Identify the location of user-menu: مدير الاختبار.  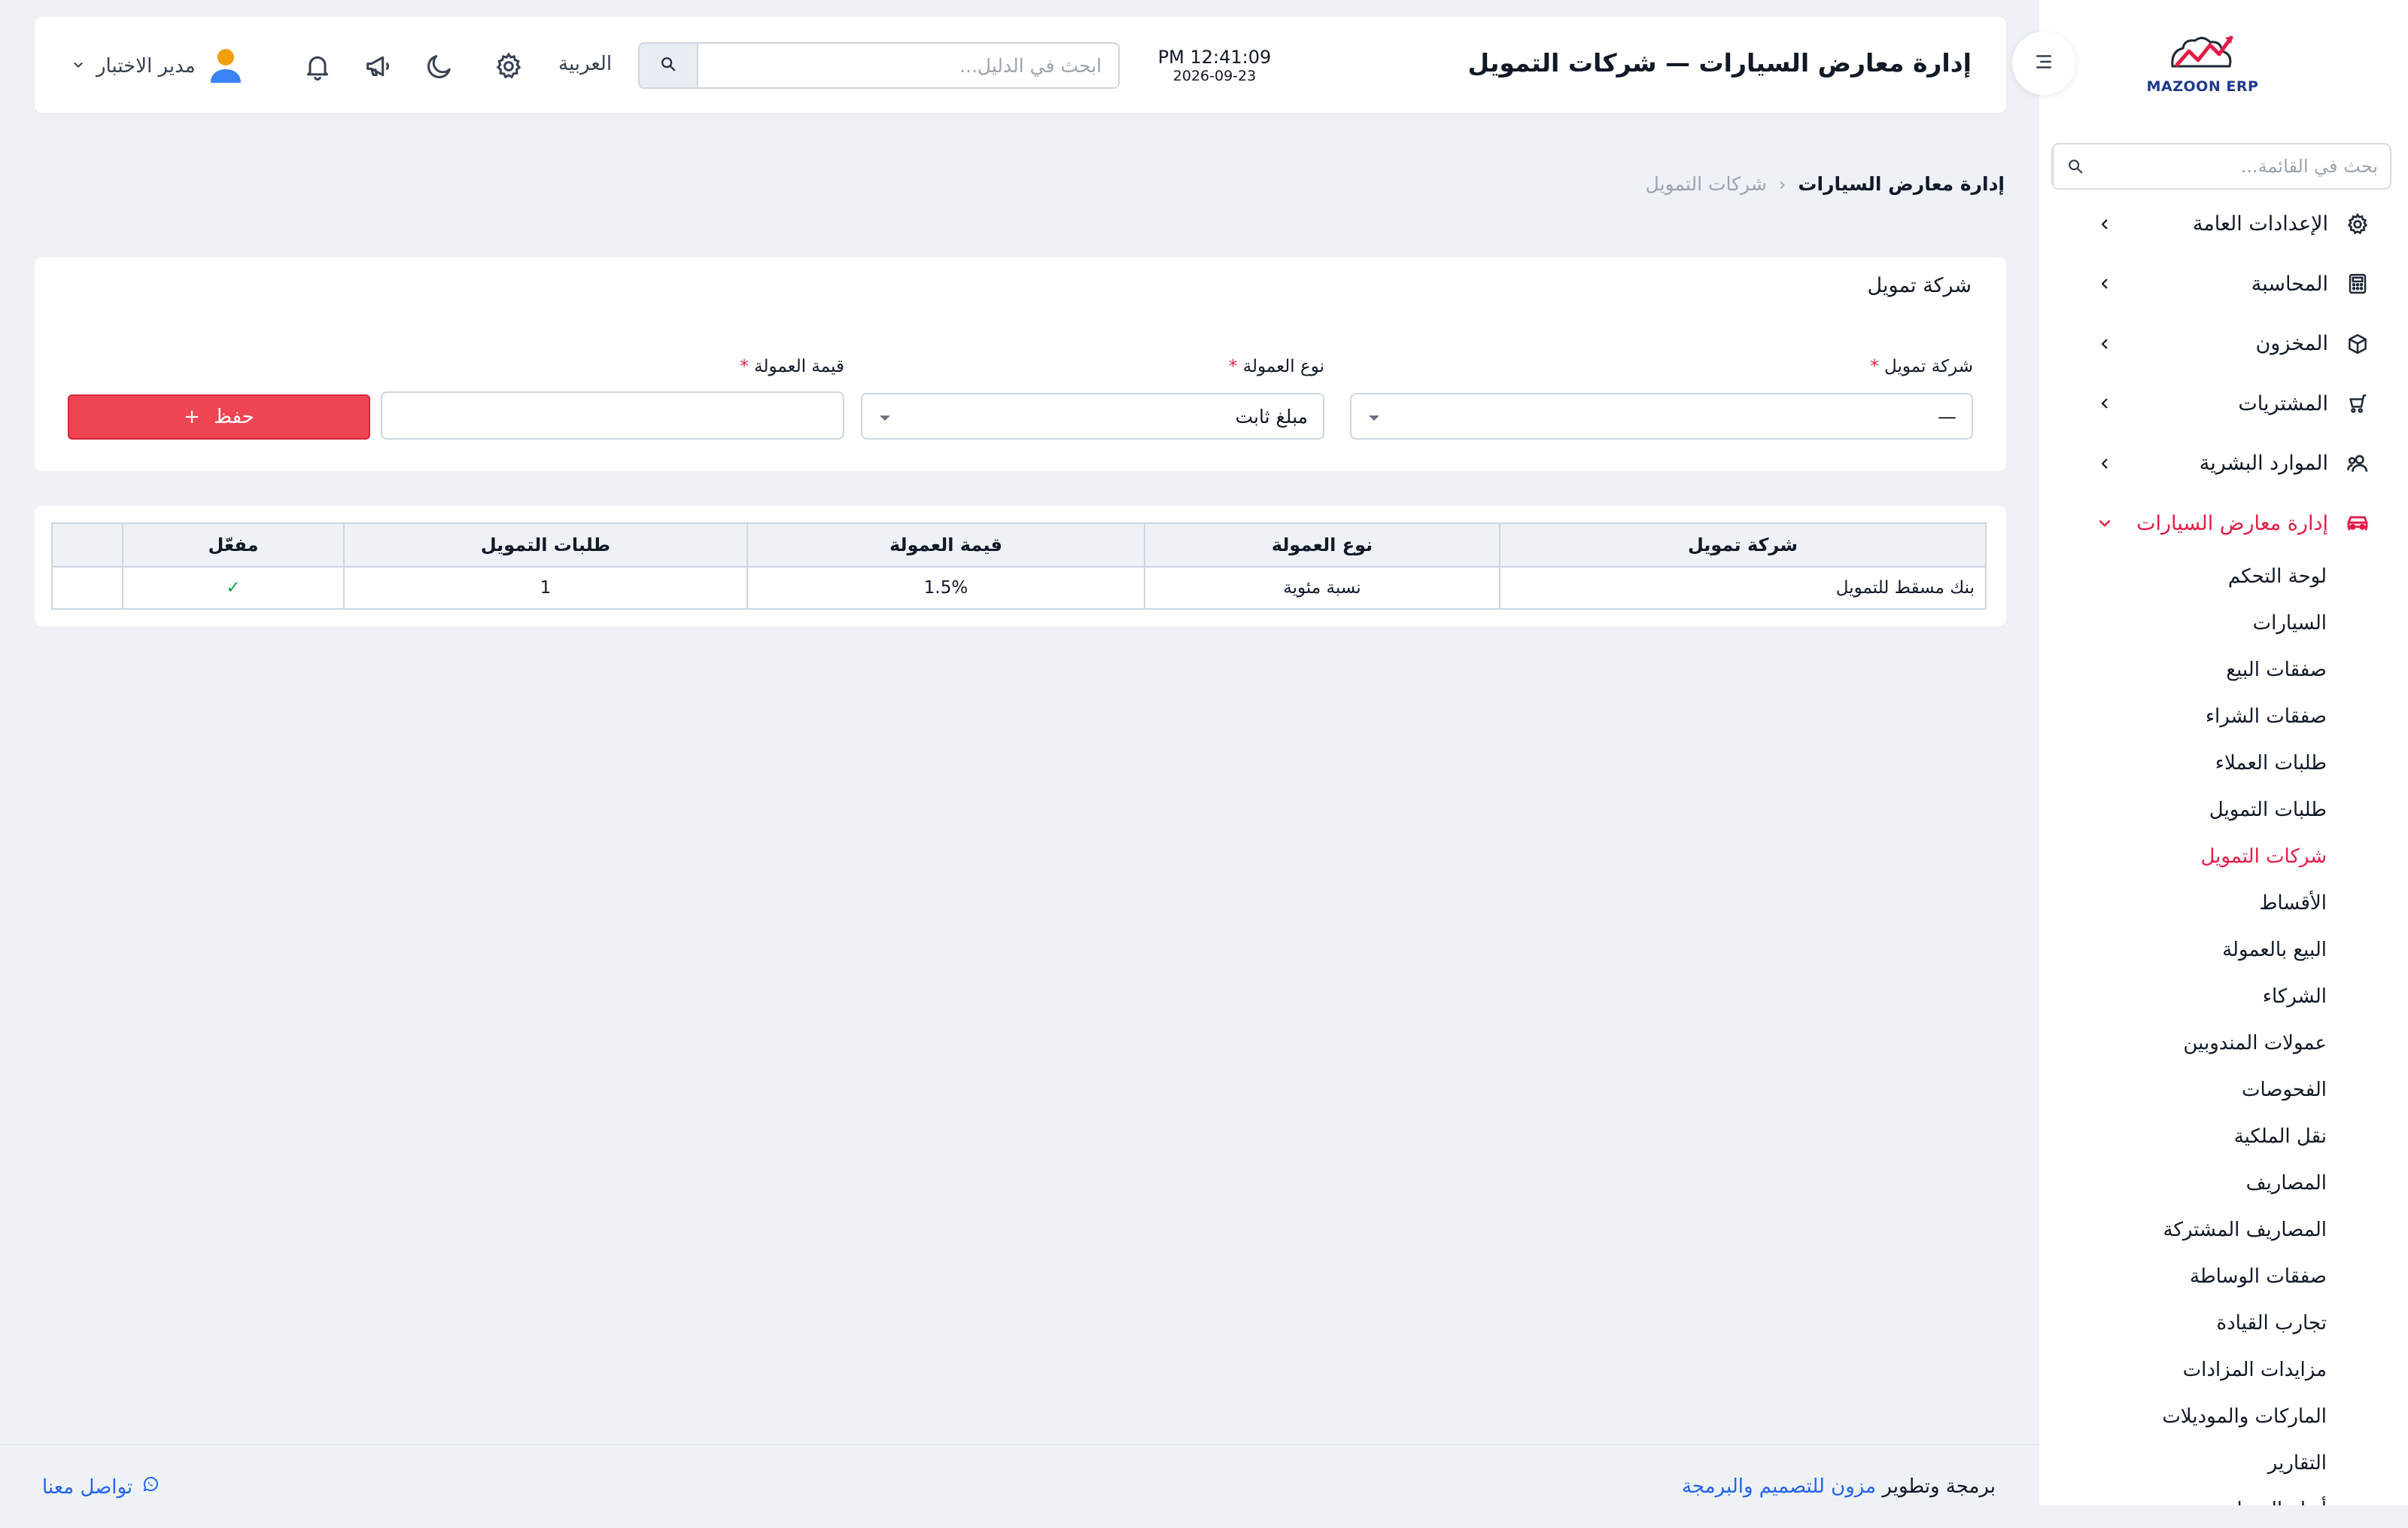
(158, 66).